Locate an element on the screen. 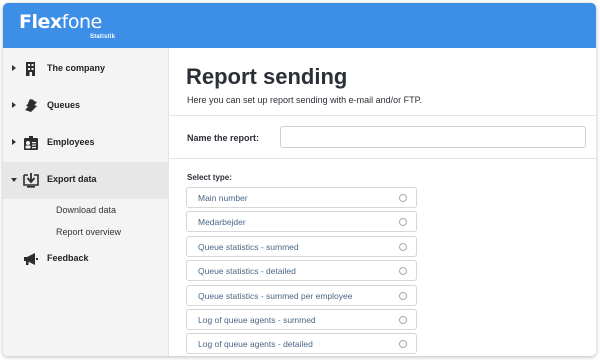  sidebar-item-label: The company is located at coordinates (76, 68).